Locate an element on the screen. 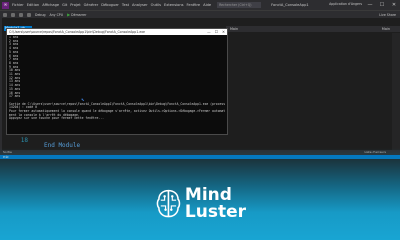  console-maximize-icon: ☐ is located at coordinates (216, 32).